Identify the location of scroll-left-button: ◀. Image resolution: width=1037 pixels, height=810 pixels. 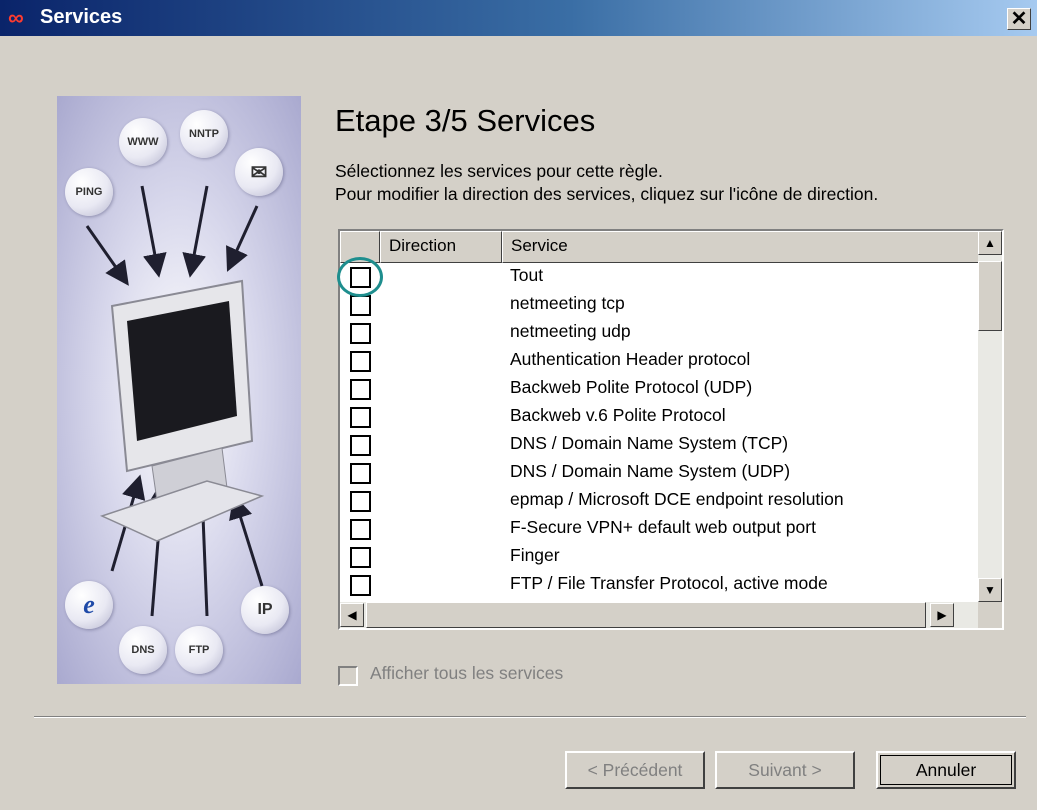
(352, 615).